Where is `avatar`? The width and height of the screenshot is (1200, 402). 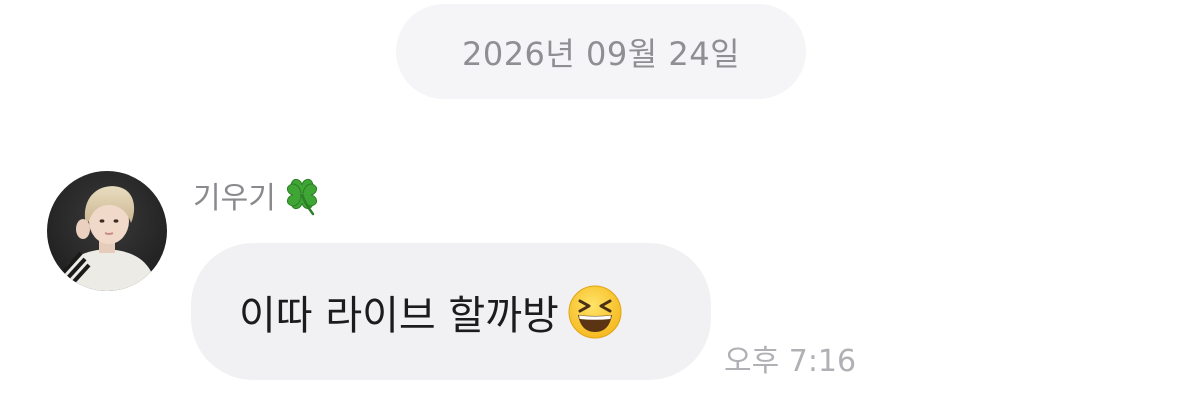
avatar is located at coordinates (107, 231).